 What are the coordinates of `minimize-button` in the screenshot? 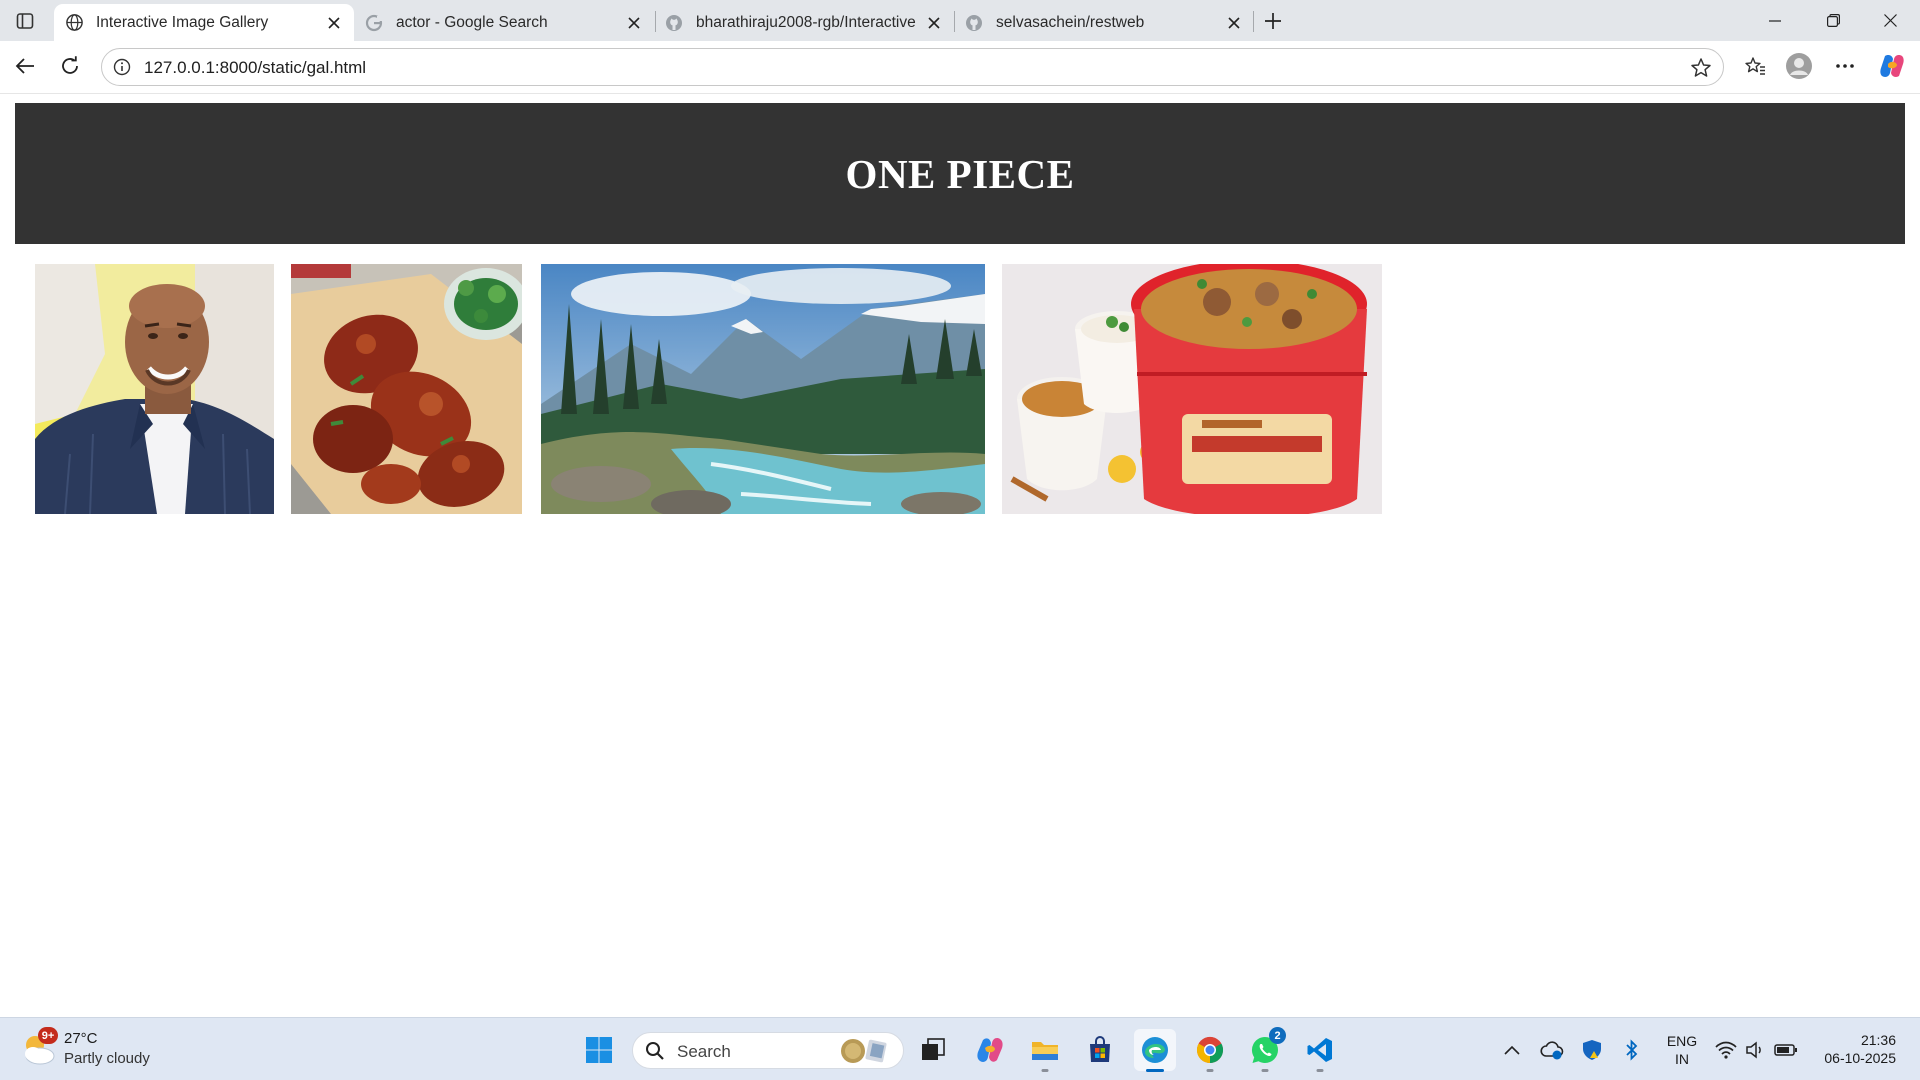 It's located at (1775, 20).